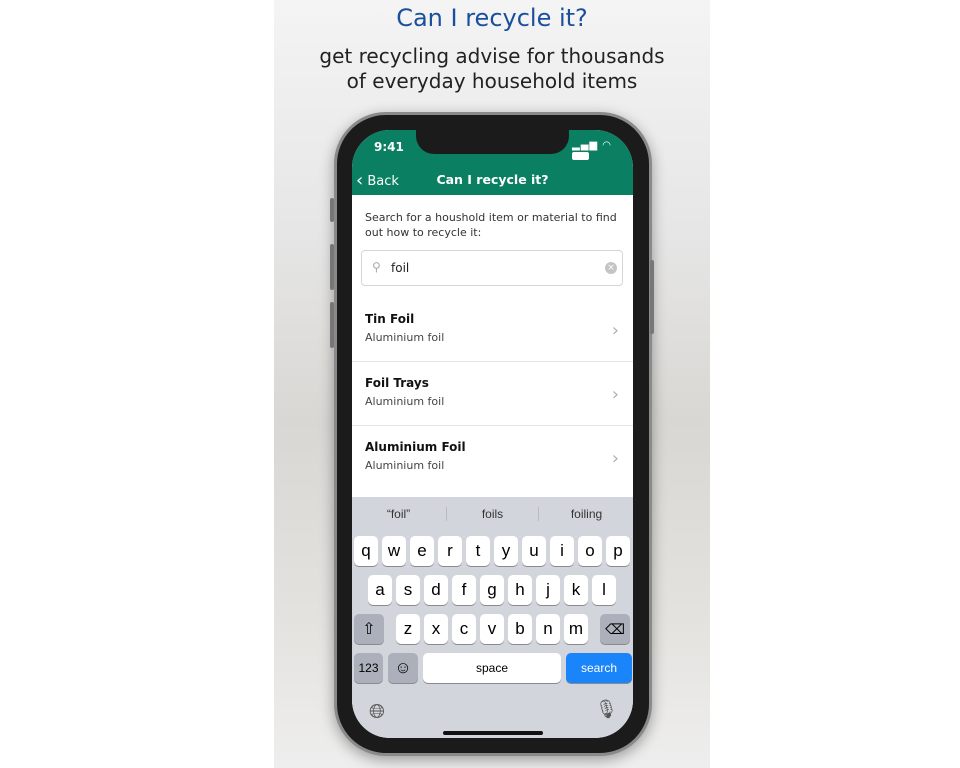  Describe the element at coordinates (422, 551) in the screenshot. I see `key-e: e` at that location.